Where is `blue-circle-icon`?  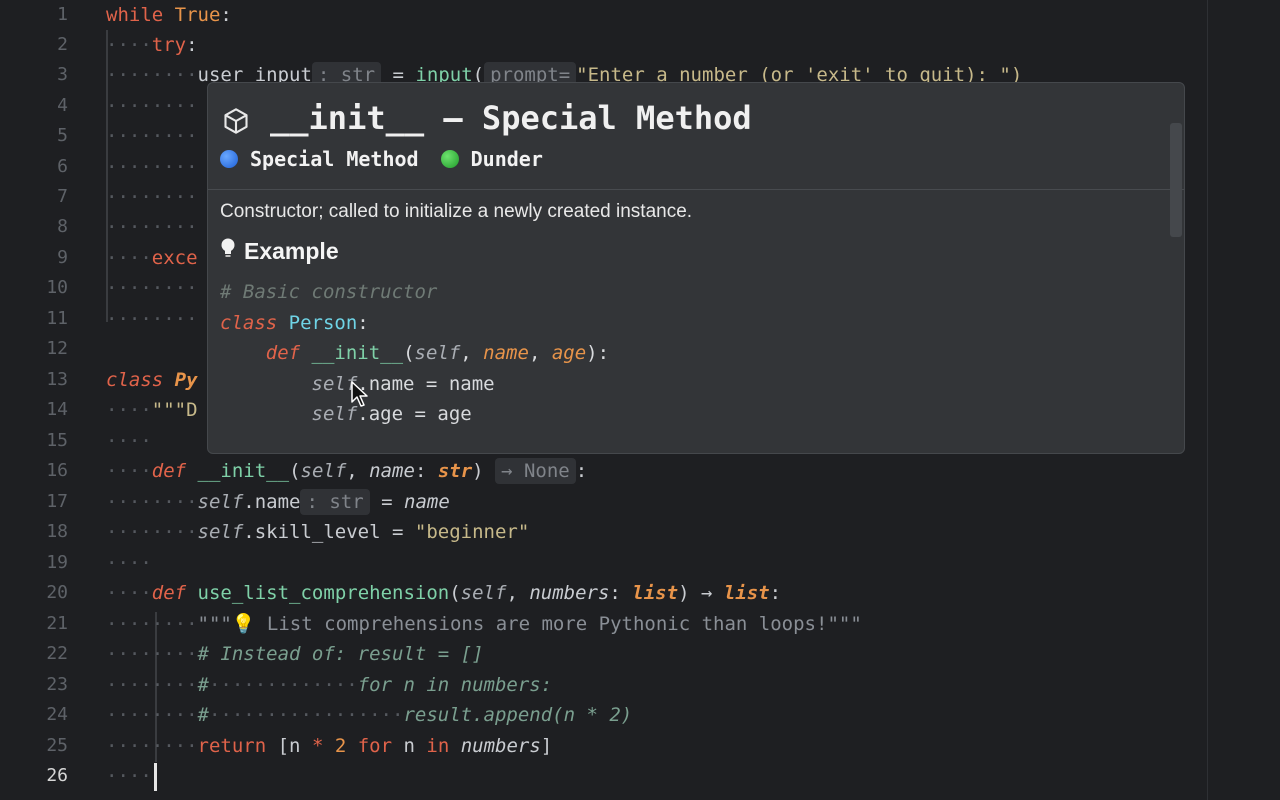
blue-circle-icon is located at coordinates (229, 159).